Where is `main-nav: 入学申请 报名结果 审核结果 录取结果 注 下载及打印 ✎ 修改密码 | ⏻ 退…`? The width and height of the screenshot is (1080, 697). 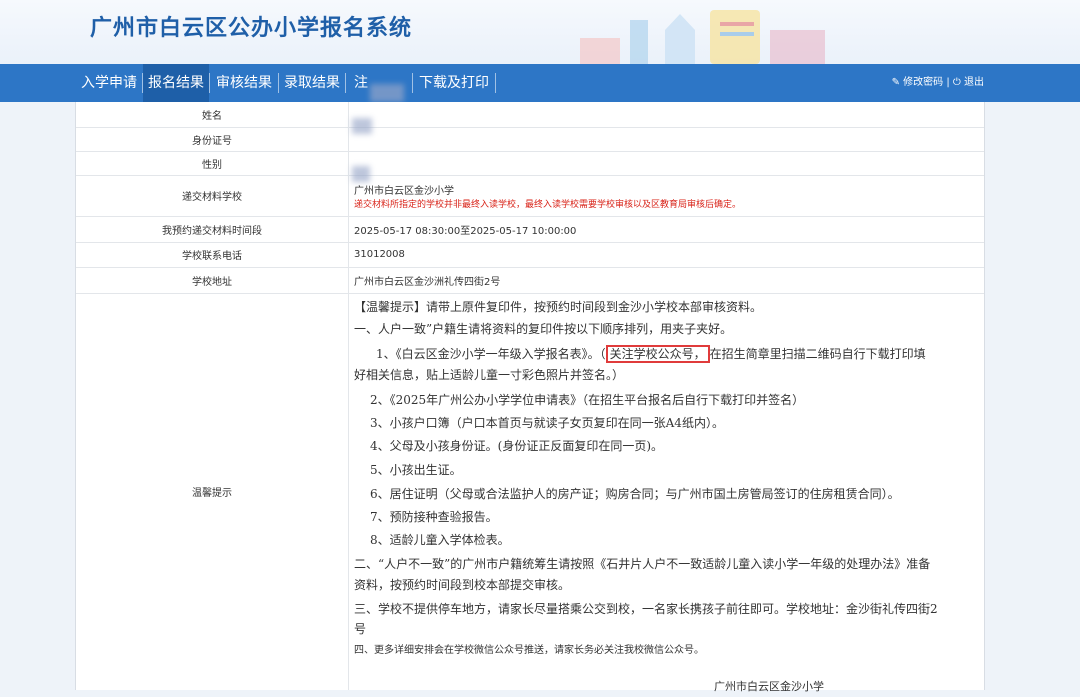 main-nav: 入学申请 报名结果 审核结果 录取结果 注 下载及打印 ✎ 修改密码 | ⏻ 退… is located at coordinates (540, 83).